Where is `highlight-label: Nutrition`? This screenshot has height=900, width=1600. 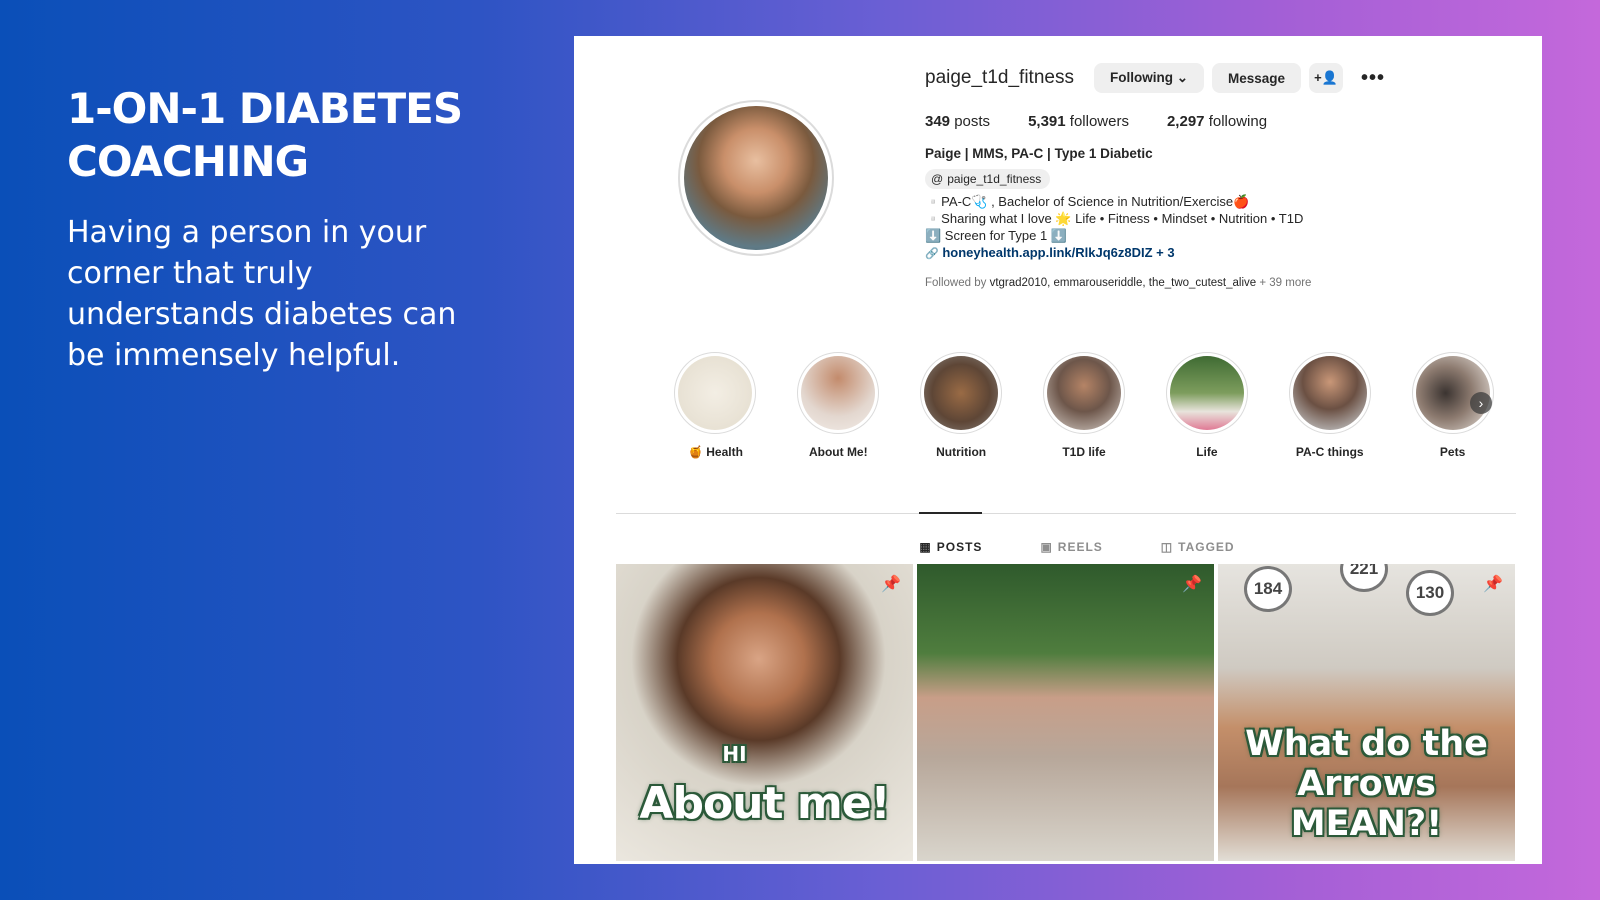 highlight-label: Nutrition is located at coordinates (961, 452).